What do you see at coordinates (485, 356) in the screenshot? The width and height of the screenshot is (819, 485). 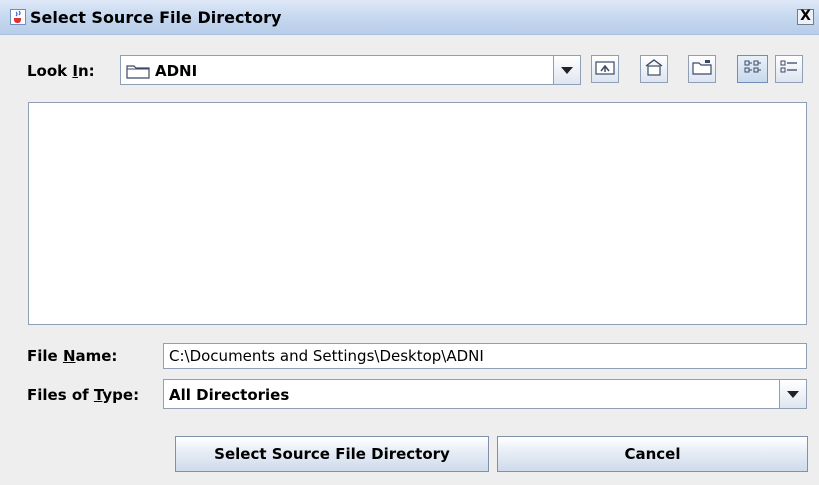 I see `file-name-input: C:\Documents and Settings\Desktop\ADNI` at bounding box center [485, 356].